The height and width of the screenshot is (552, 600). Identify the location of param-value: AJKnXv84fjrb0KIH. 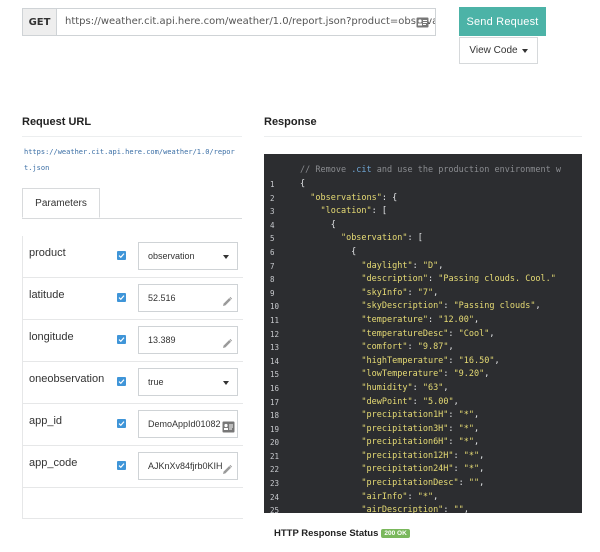
(185, 466).